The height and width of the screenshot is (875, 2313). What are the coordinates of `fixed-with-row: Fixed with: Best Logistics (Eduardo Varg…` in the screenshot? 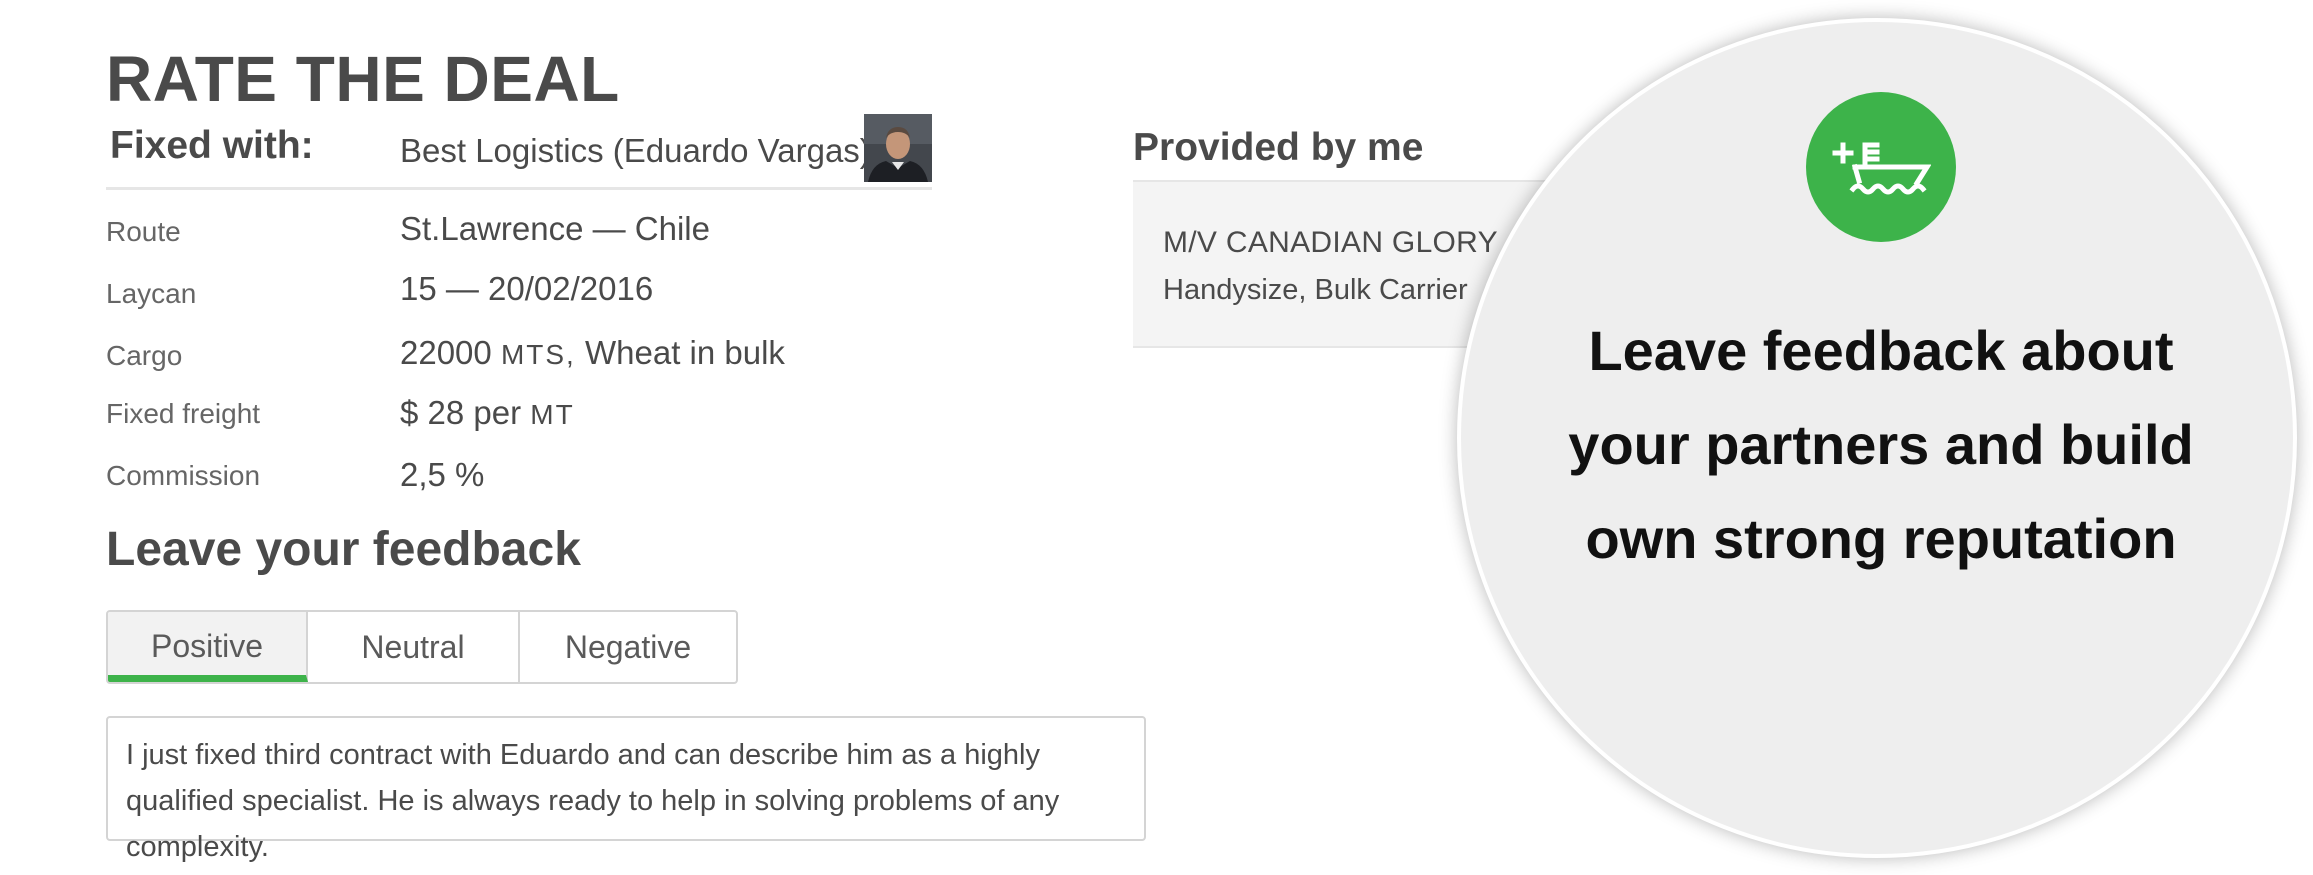 It's located at (519, 151).